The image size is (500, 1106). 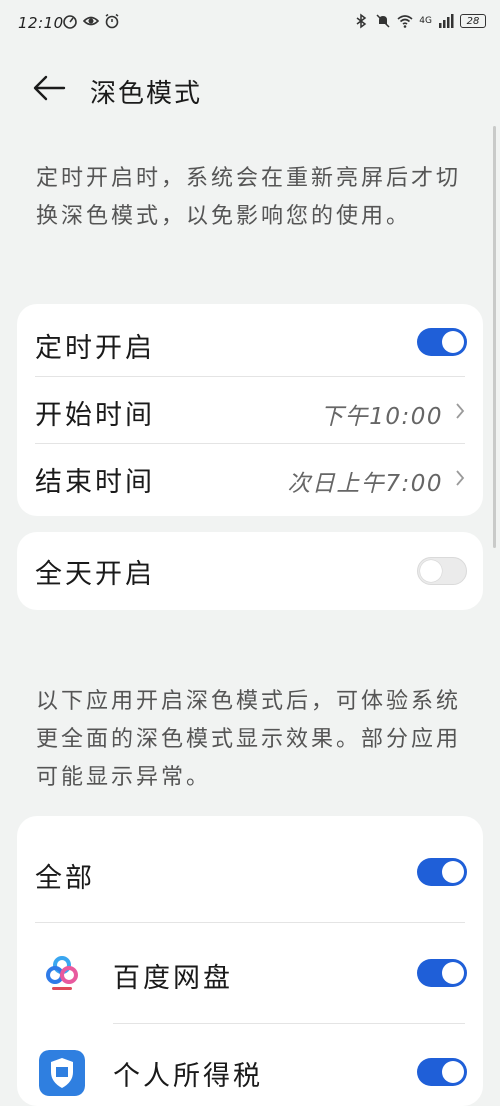 What do you see at coordinates (250, 869) in the screenshot?
I see `all-apps-row: 全部` at bounding box center [250, 869].